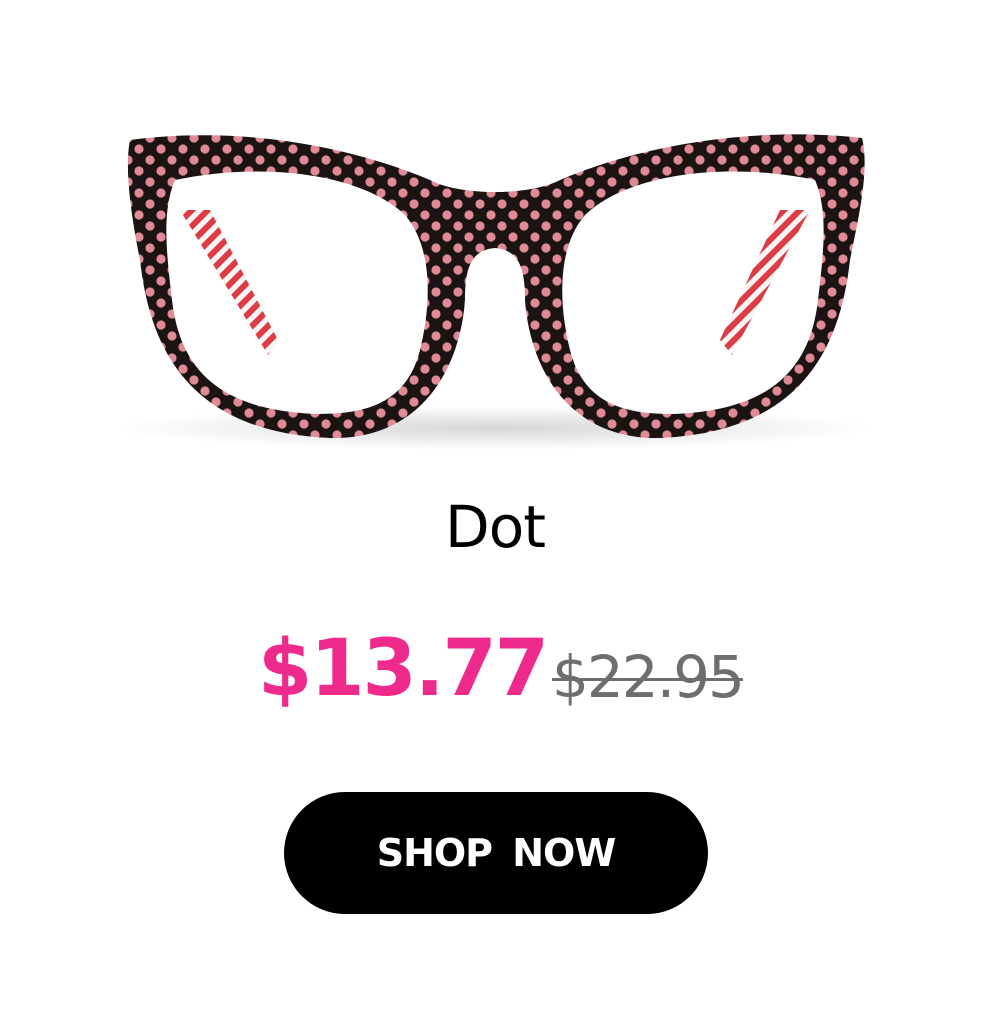 This screenshot has width=990, height=1027. Describe the element at coordinates (403, 669) in the screenshot. I see `sale-price: $13.77` at that location.